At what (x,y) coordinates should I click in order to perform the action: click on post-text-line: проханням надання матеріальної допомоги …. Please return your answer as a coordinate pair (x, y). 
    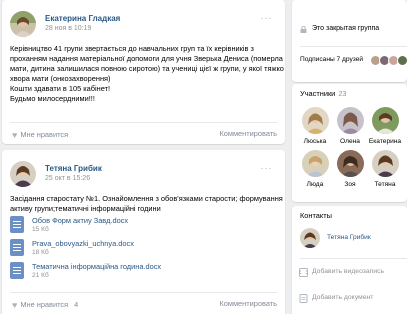
    Looking at the image, I should click on (146, 59).